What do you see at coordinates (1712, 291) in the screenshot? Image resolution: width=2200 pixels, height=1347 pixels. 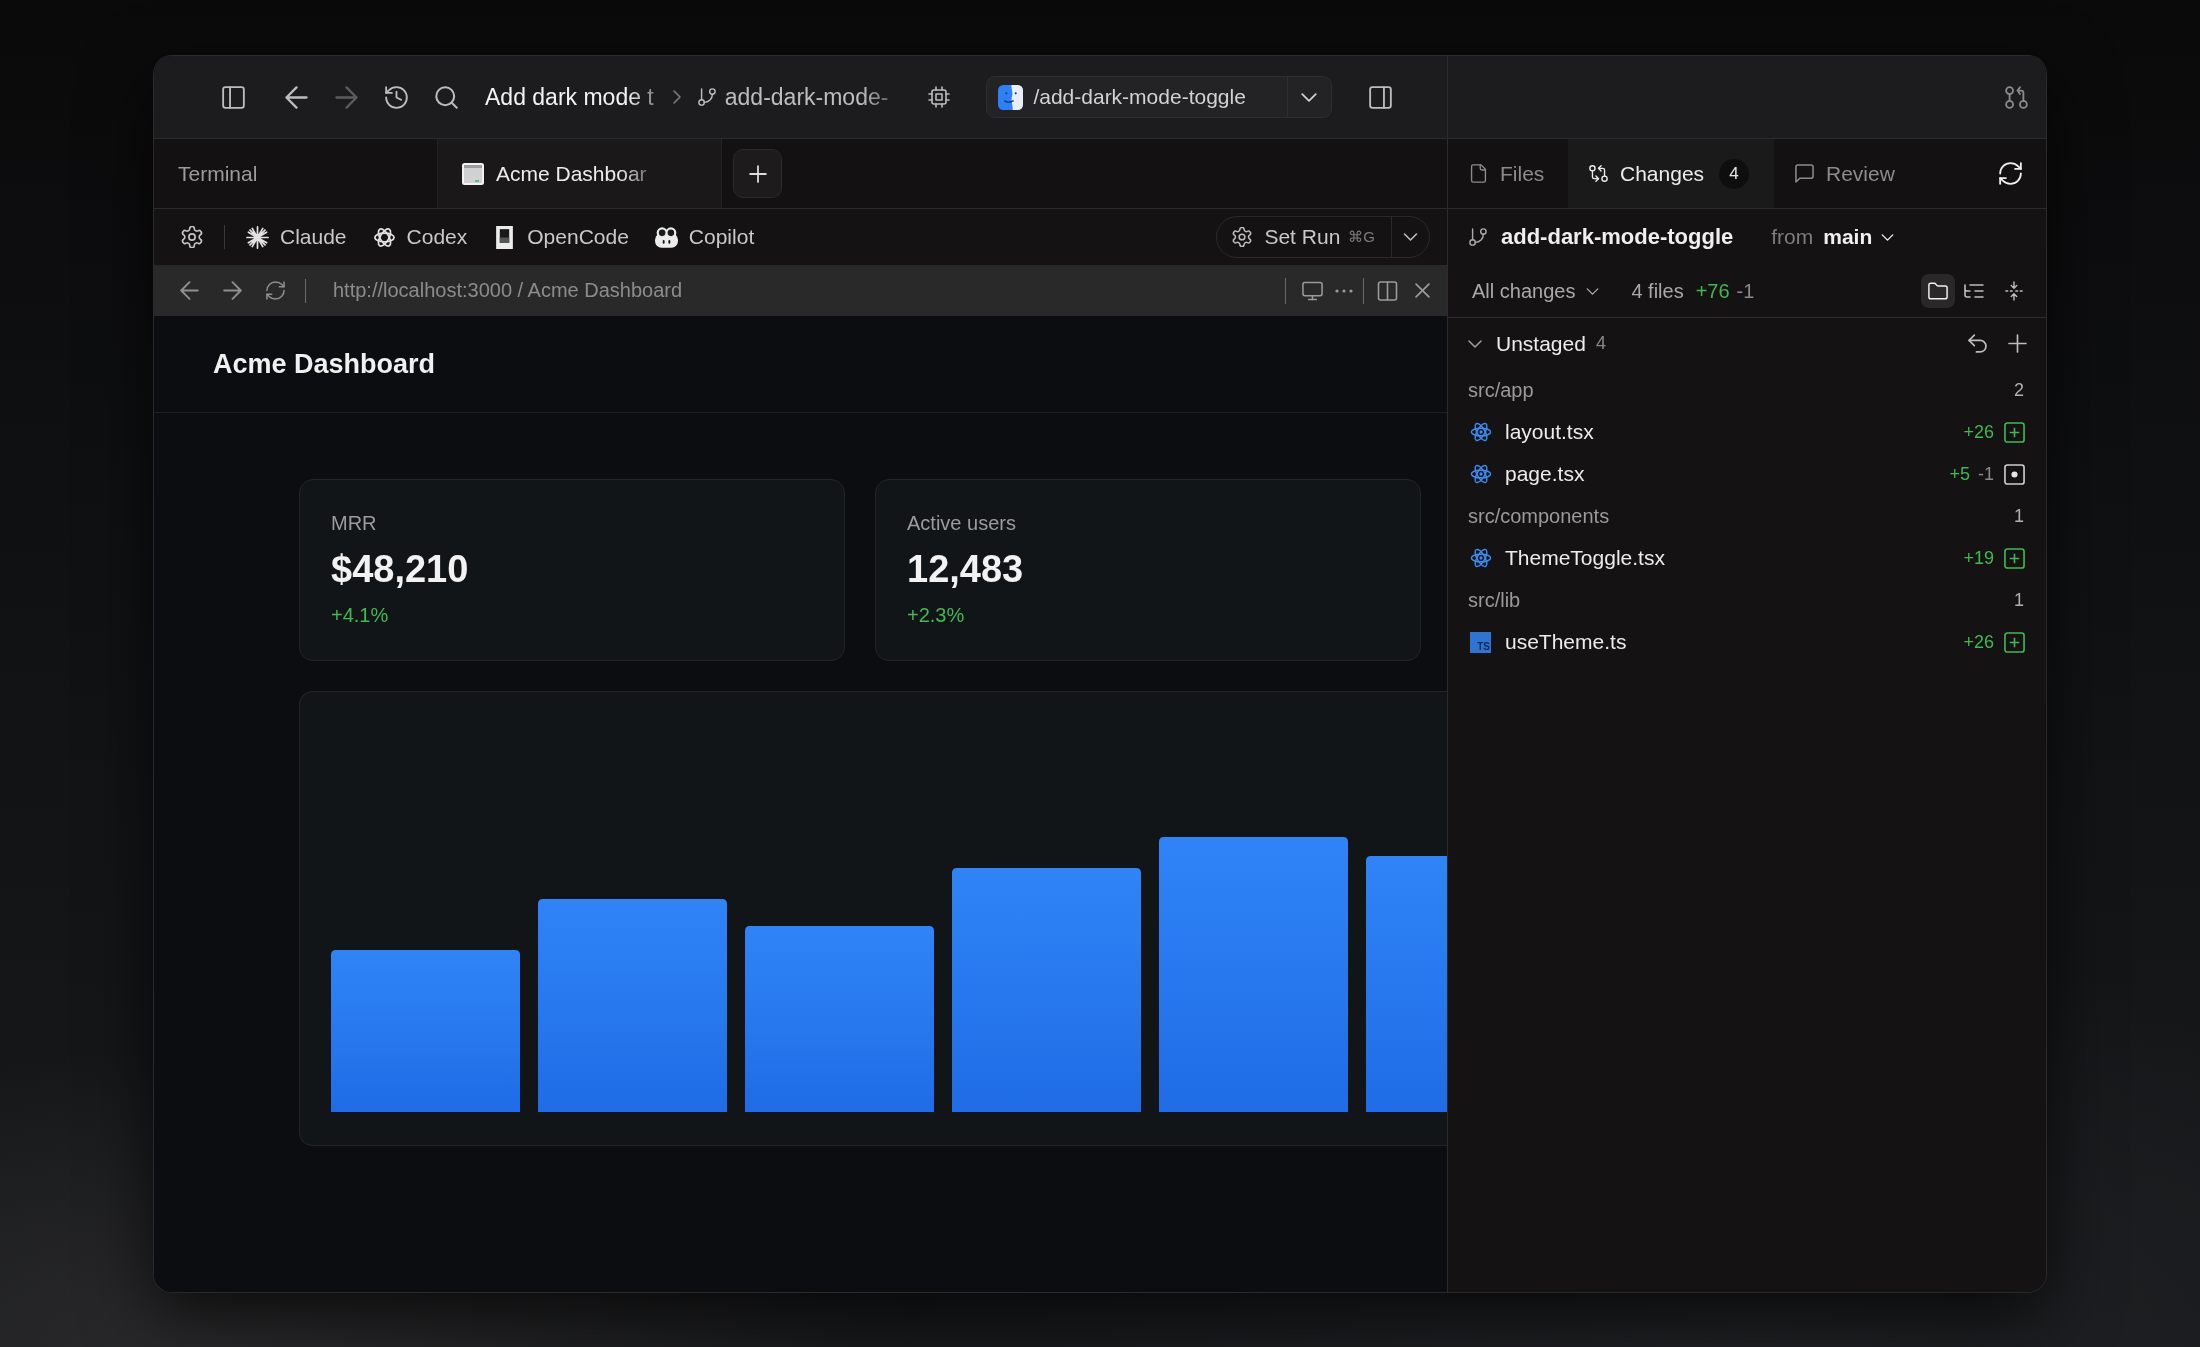 I see `additions-count: +76` at bounding box center [1712, 291].